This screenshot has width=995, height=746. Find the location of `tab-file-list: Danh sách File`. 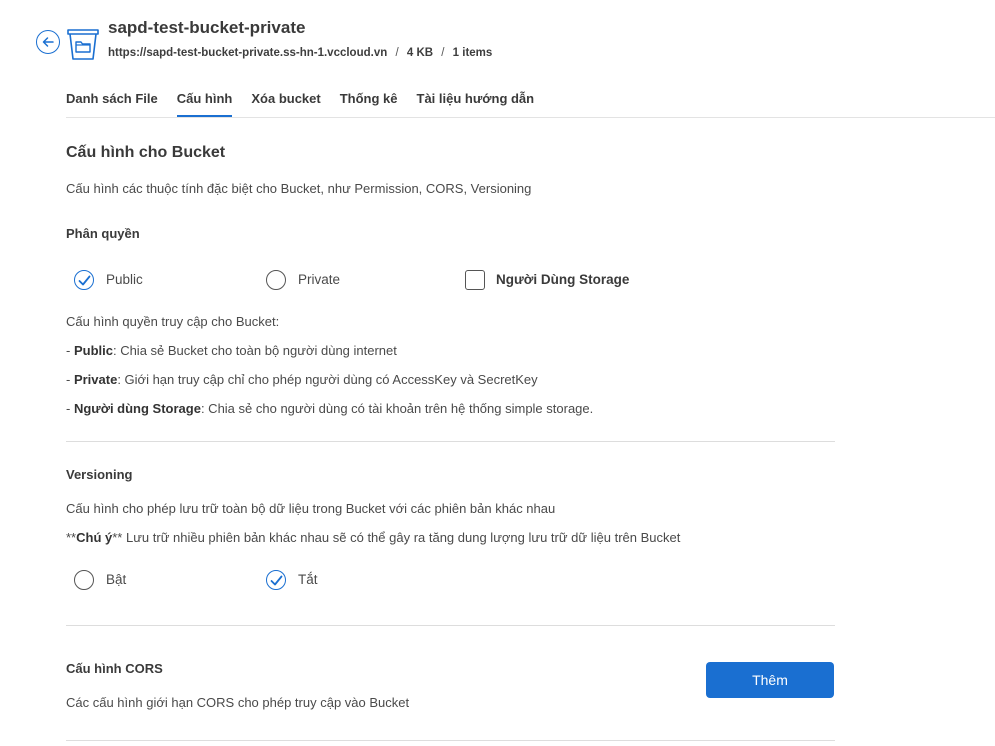

tab-file-list: Danh sách File is located at coordinates (112, 103).